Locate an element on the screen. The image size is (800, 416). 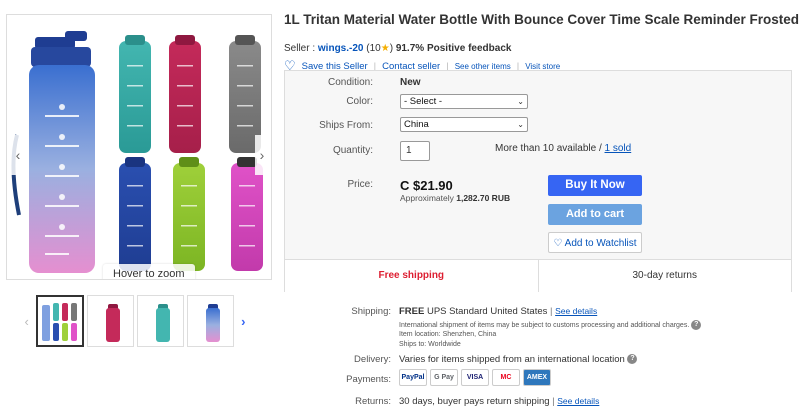
availability: More than 10 available / 1 sold is located at coordinates (563, 148).